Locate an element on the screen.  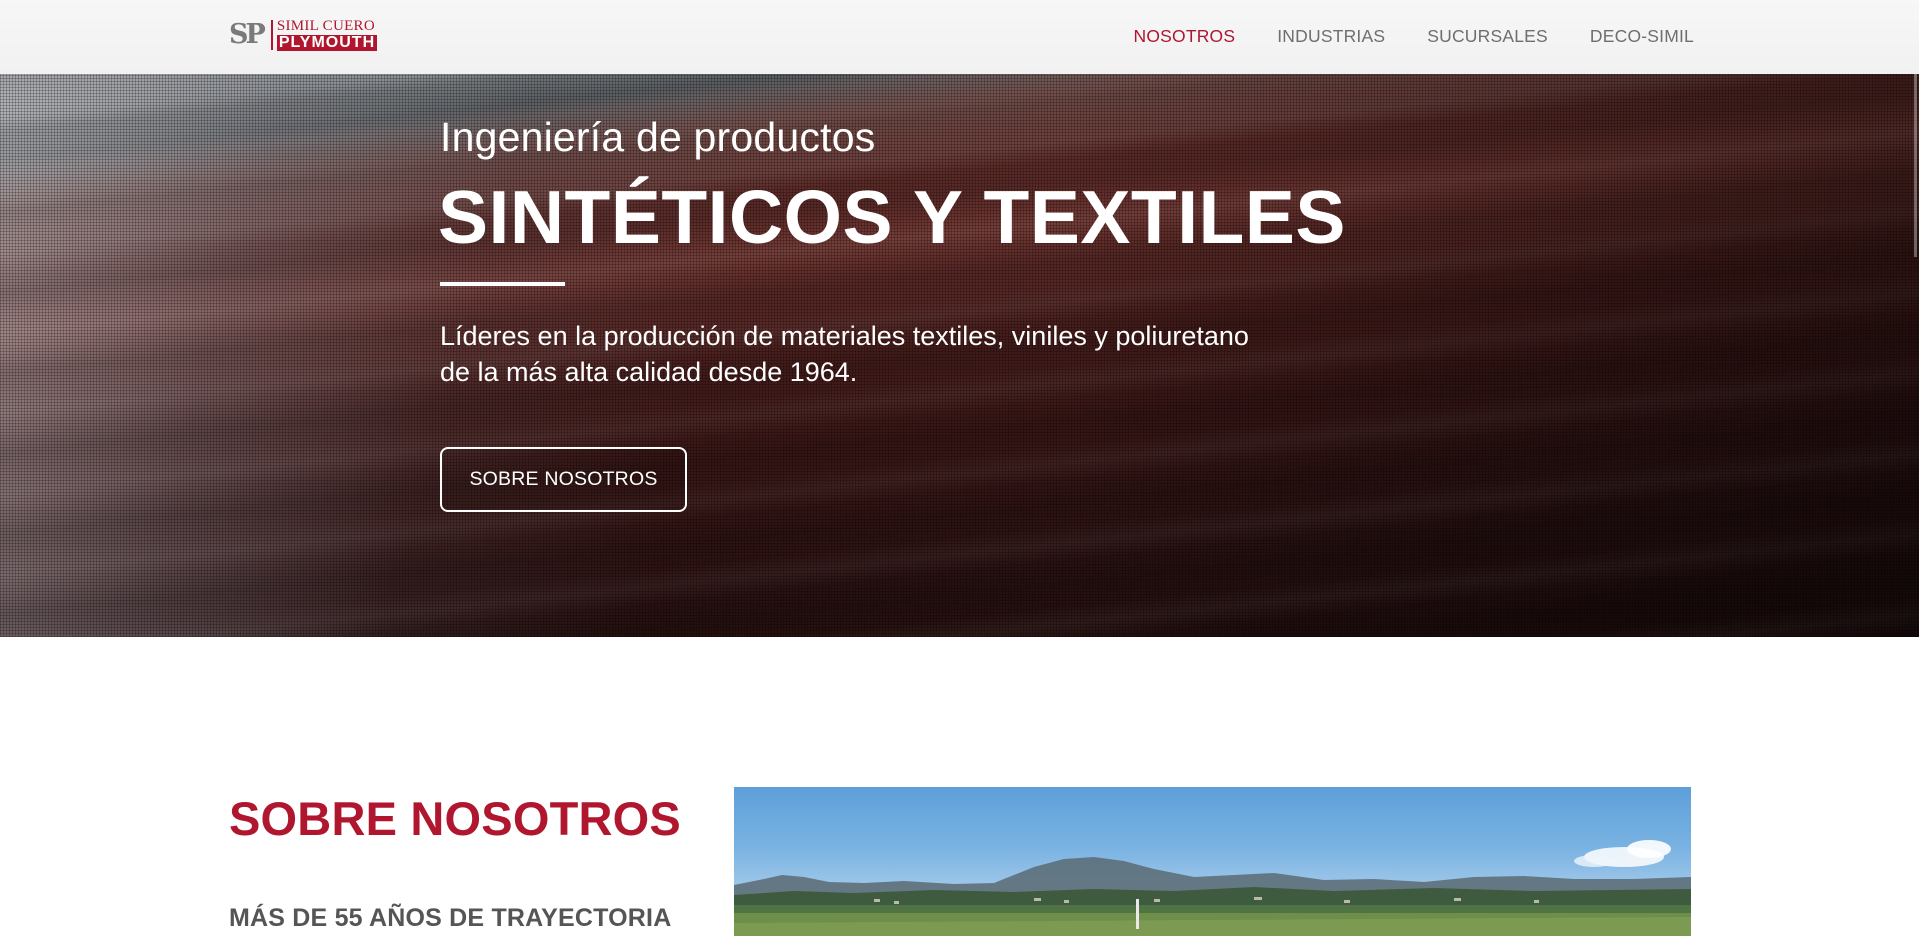
logo-wordmark: SIMIL CUERO PLYMOUTH is located at coordinates (327, 34).